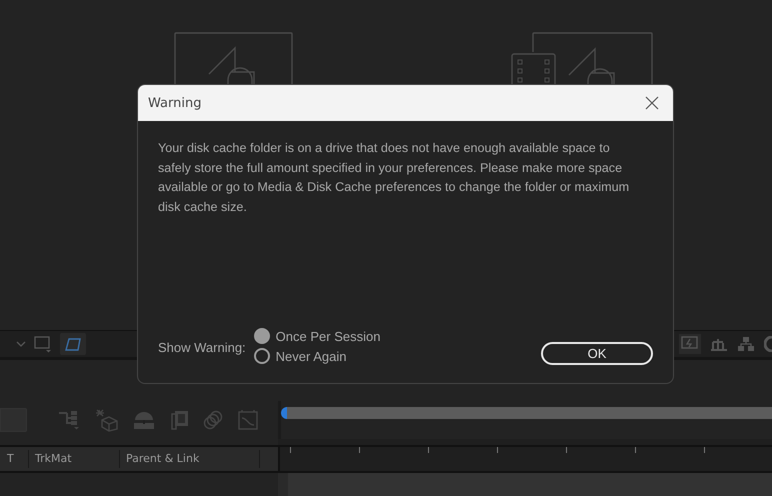  I want to click on cube-sparkle-icon, so click(107, 420).